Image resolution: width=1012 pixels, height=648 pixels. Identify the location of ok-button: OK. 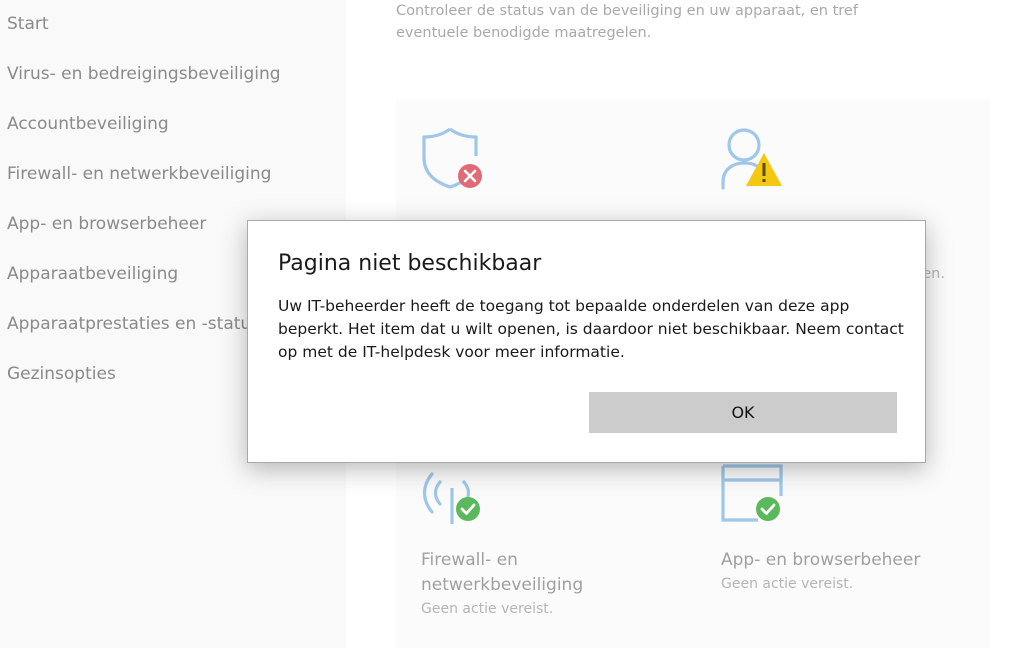
(743, 412).